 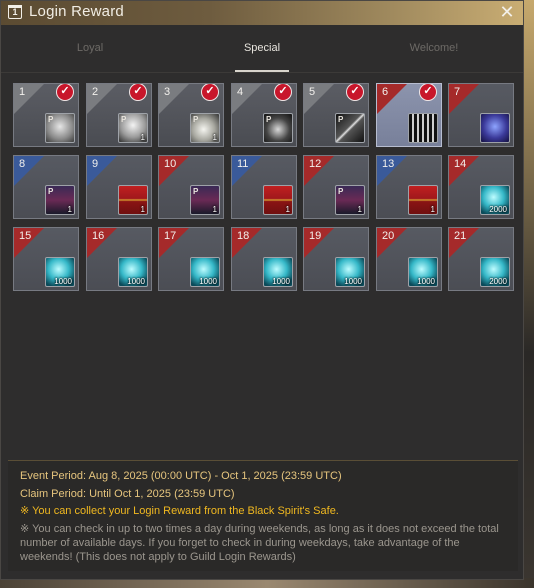 I want to click on day-number: 16, so click(x=98, y=236).